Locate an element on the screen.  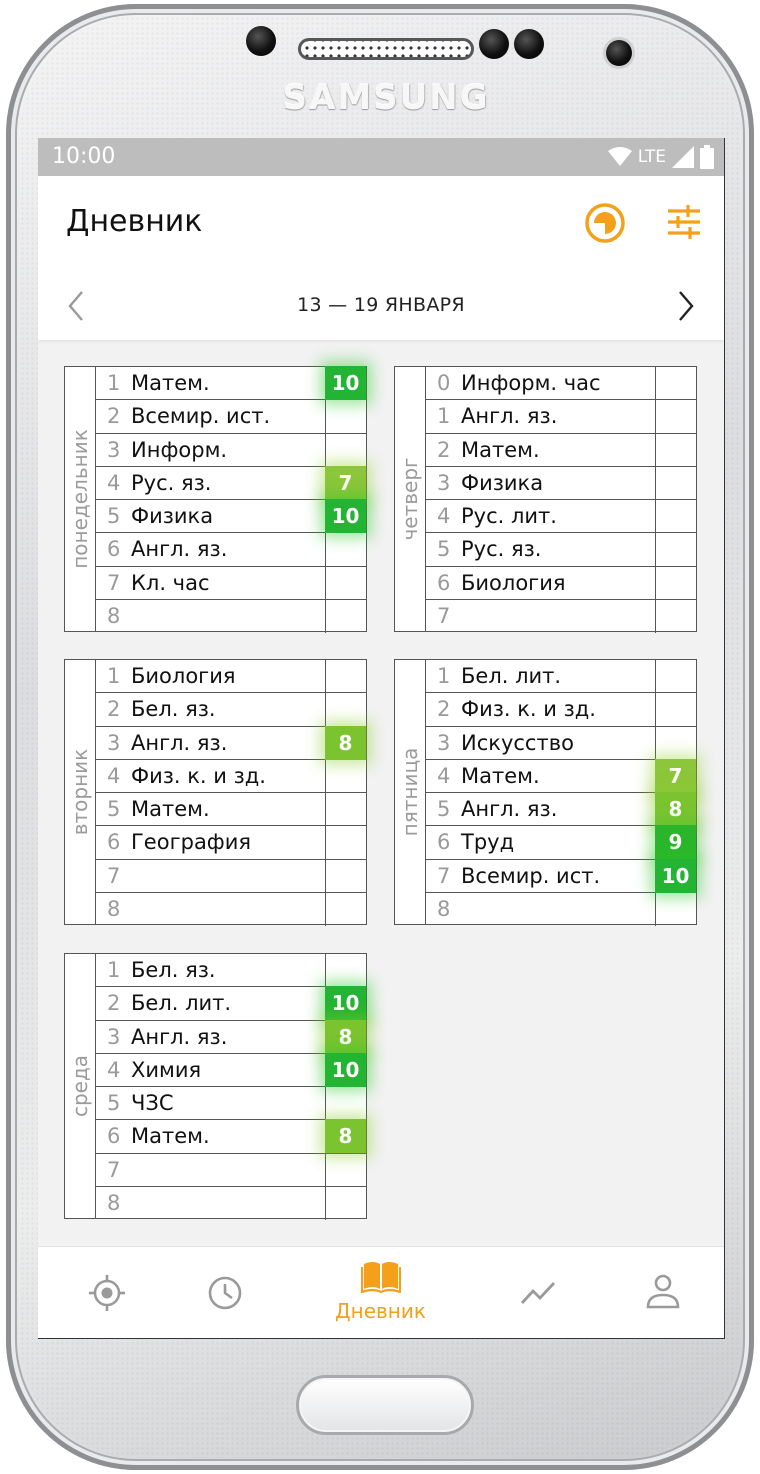
lesson-number: 7 is located at coordinates (114, 875).